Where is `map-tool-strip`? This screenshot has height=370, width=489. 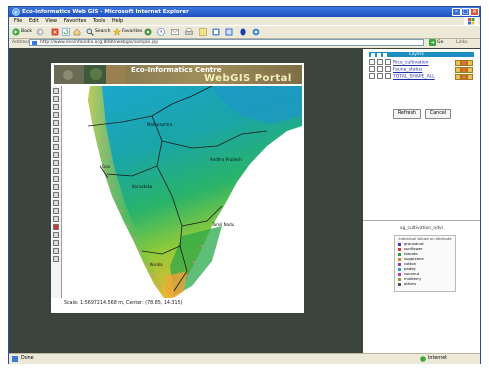 map-tool-strip is located at coordinates (56, 192).